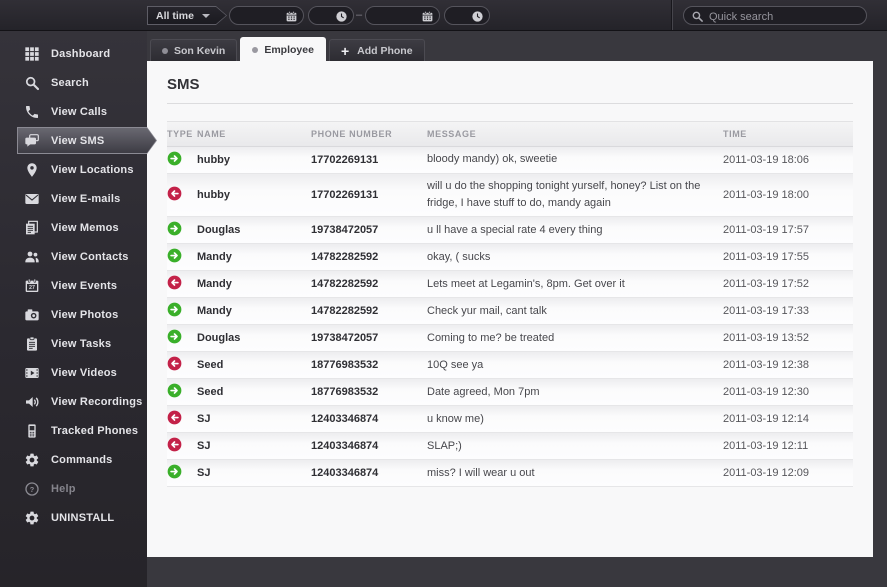 The image size is (887, 587). What do you see at coordinates (73, 256) in the screenshot?
I see `sidebar-item-view-contacts: View Contacts` at bounding box center [73, 256].